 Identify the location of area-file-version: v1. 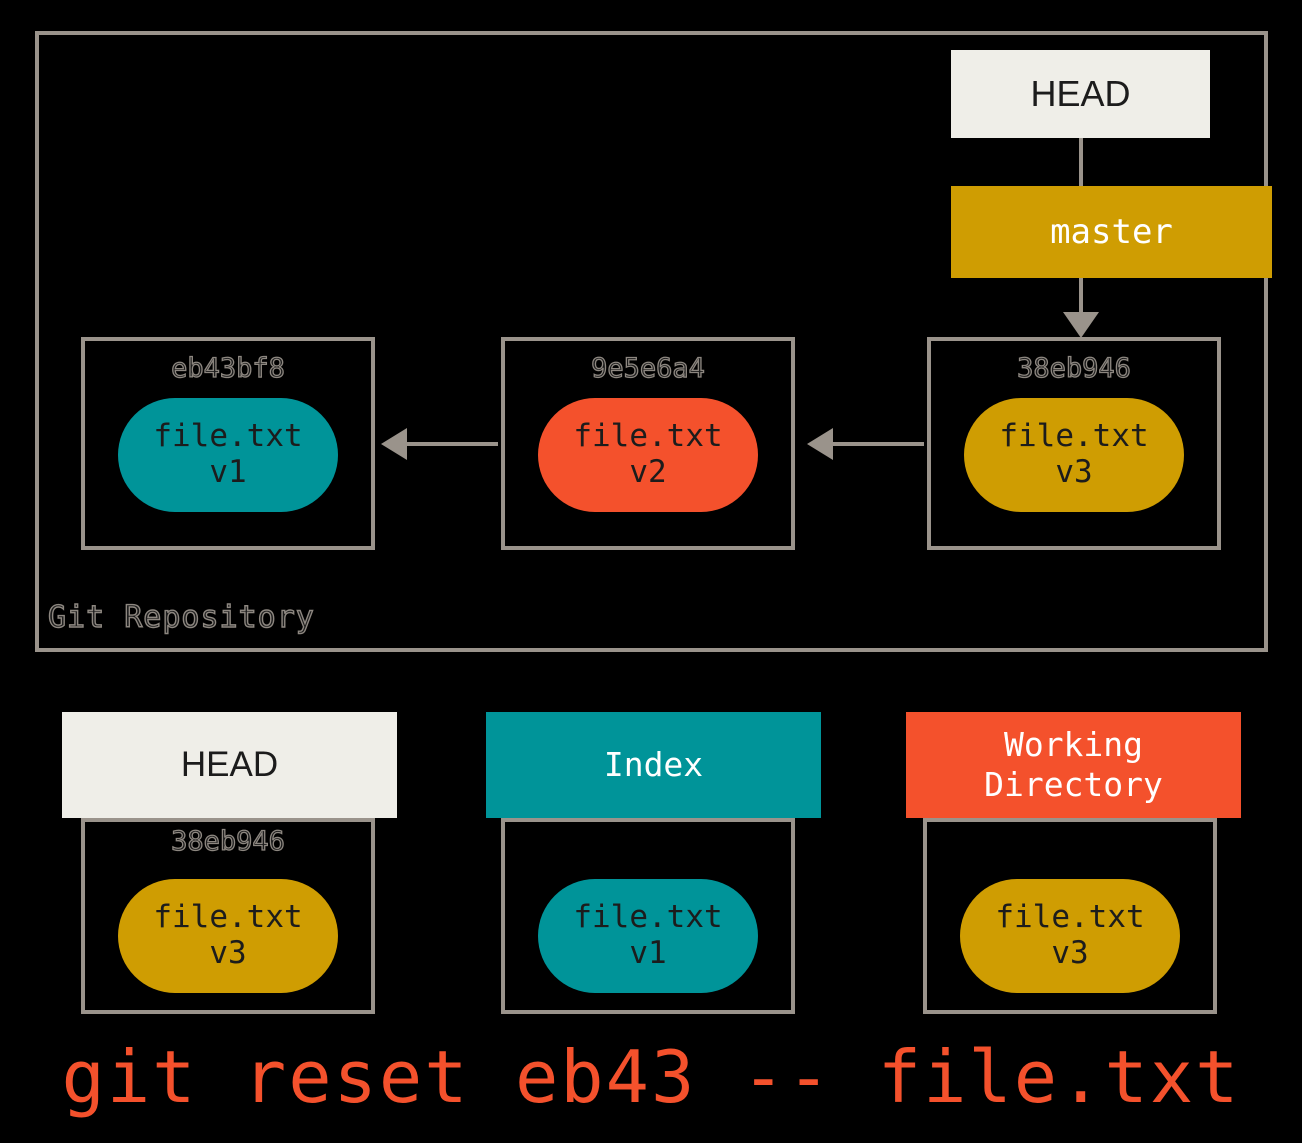
(648, 953).